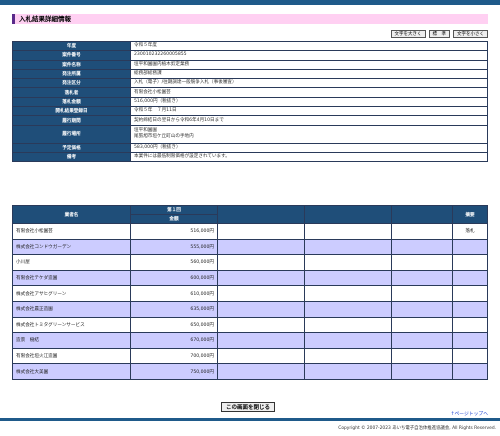 The height and width of the screenshot is (436, 500). Describe the element at coordinates (71, 309) in the screenshot. I see `bidder-name: 株式会社農正造園` at that location.